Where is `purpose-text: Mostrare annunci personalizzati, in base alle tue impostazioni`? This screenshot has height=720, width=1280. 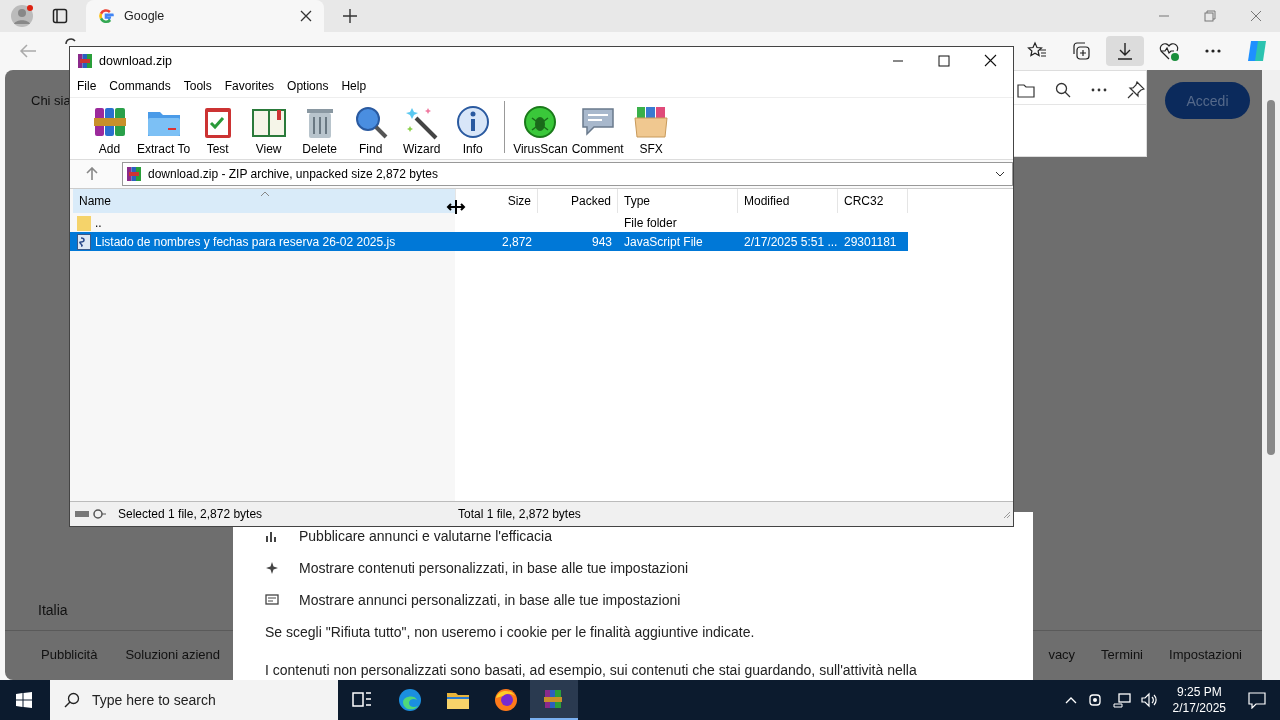 purpose-text: Mostrare annunci personalizzati, in base alle tue impostazioni is located at coordinates (490, 600).